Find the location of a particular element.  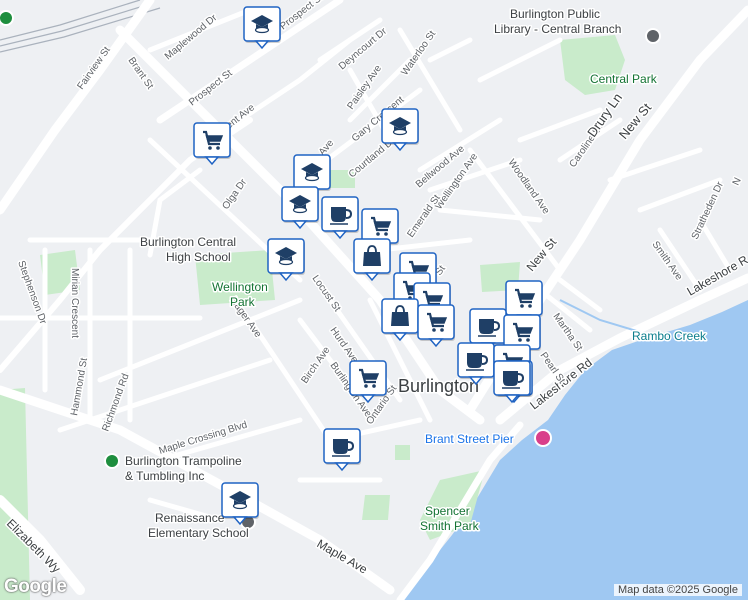

label-mirian-crescent: Mirian Crescent is located at coordinates (74, 303).